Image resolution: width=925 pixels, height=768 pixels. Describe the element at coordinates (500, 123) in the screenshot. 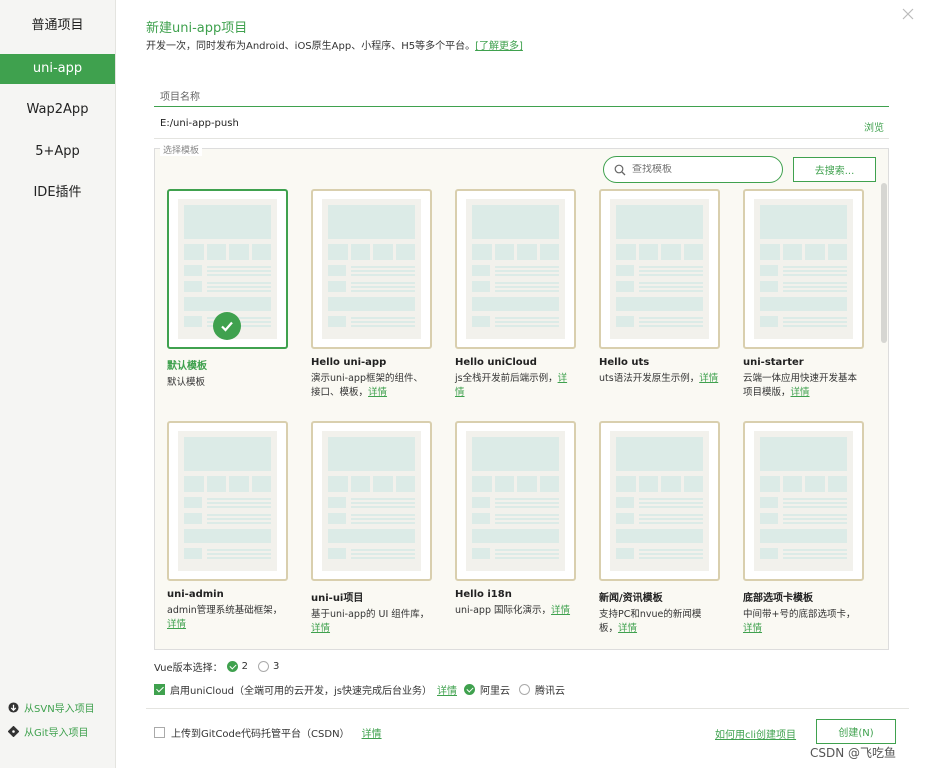

I see `project-path-input` at that location.